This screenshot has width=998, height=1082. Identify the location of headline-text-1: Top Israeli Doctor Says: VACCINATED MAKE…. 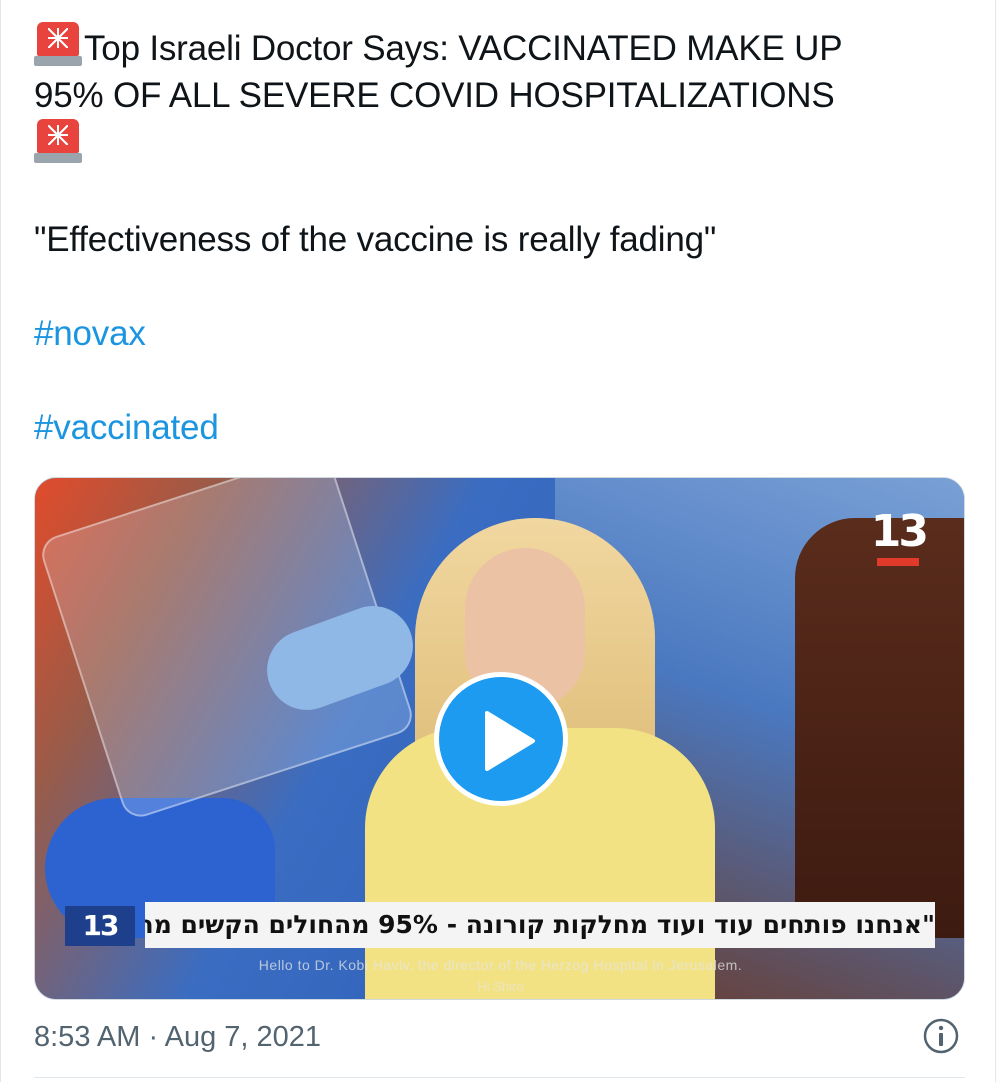
(463, 48).